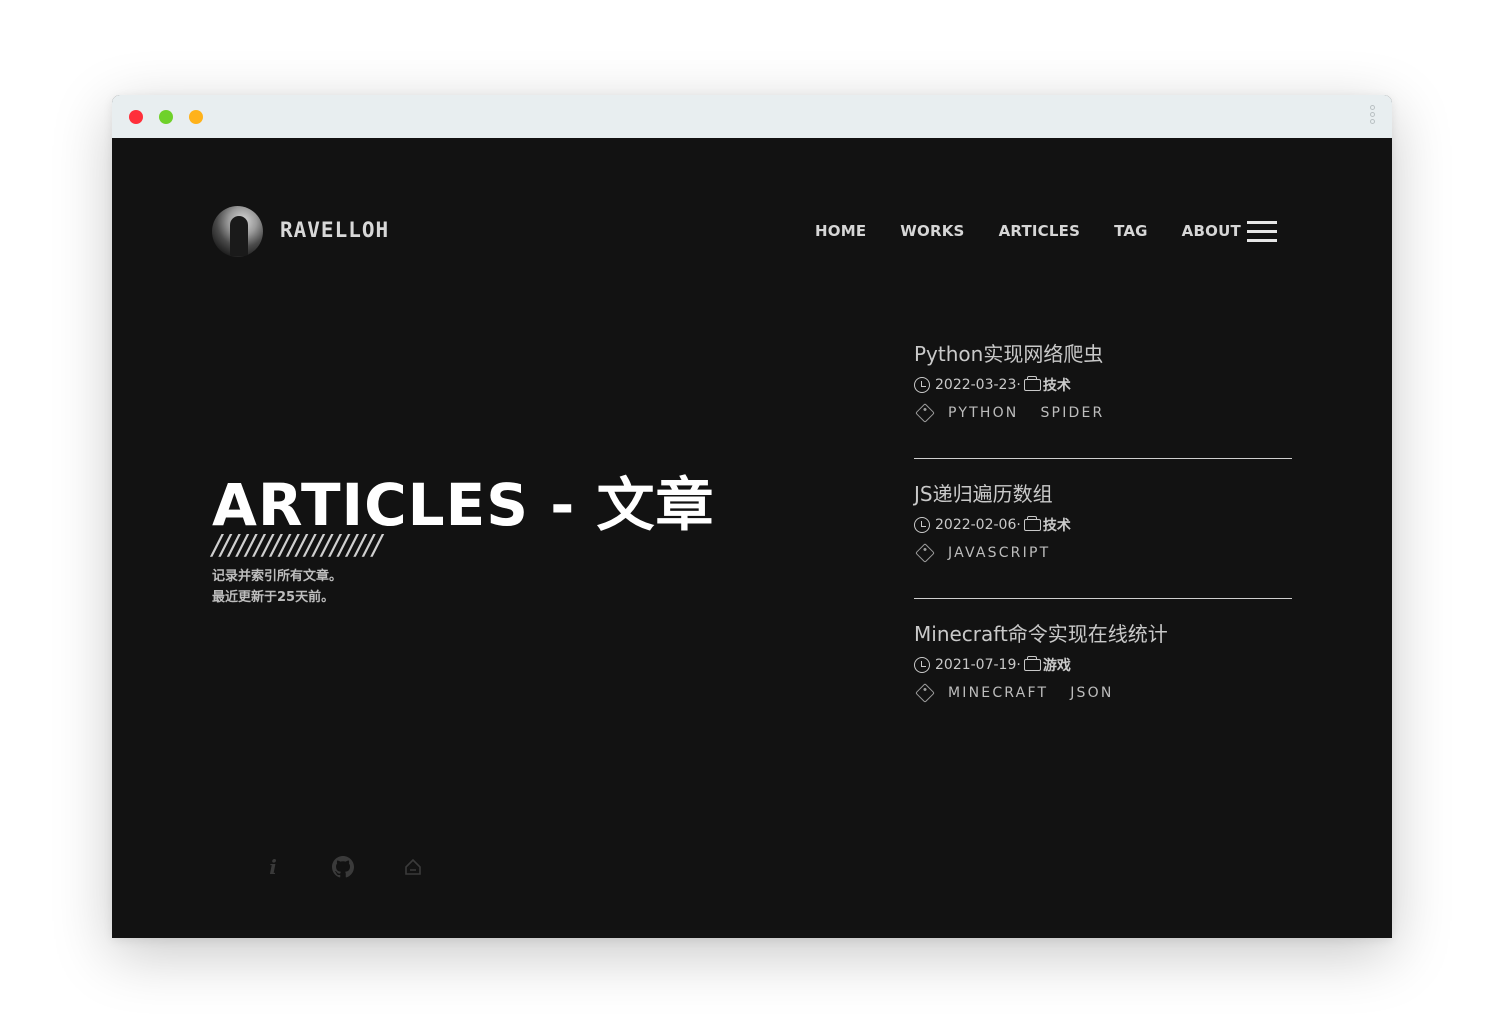 The height and width of the screenshot is (1018, 1504). I want to click on article-meta: 2021-07-19 · 游戏, so click(992, 665).